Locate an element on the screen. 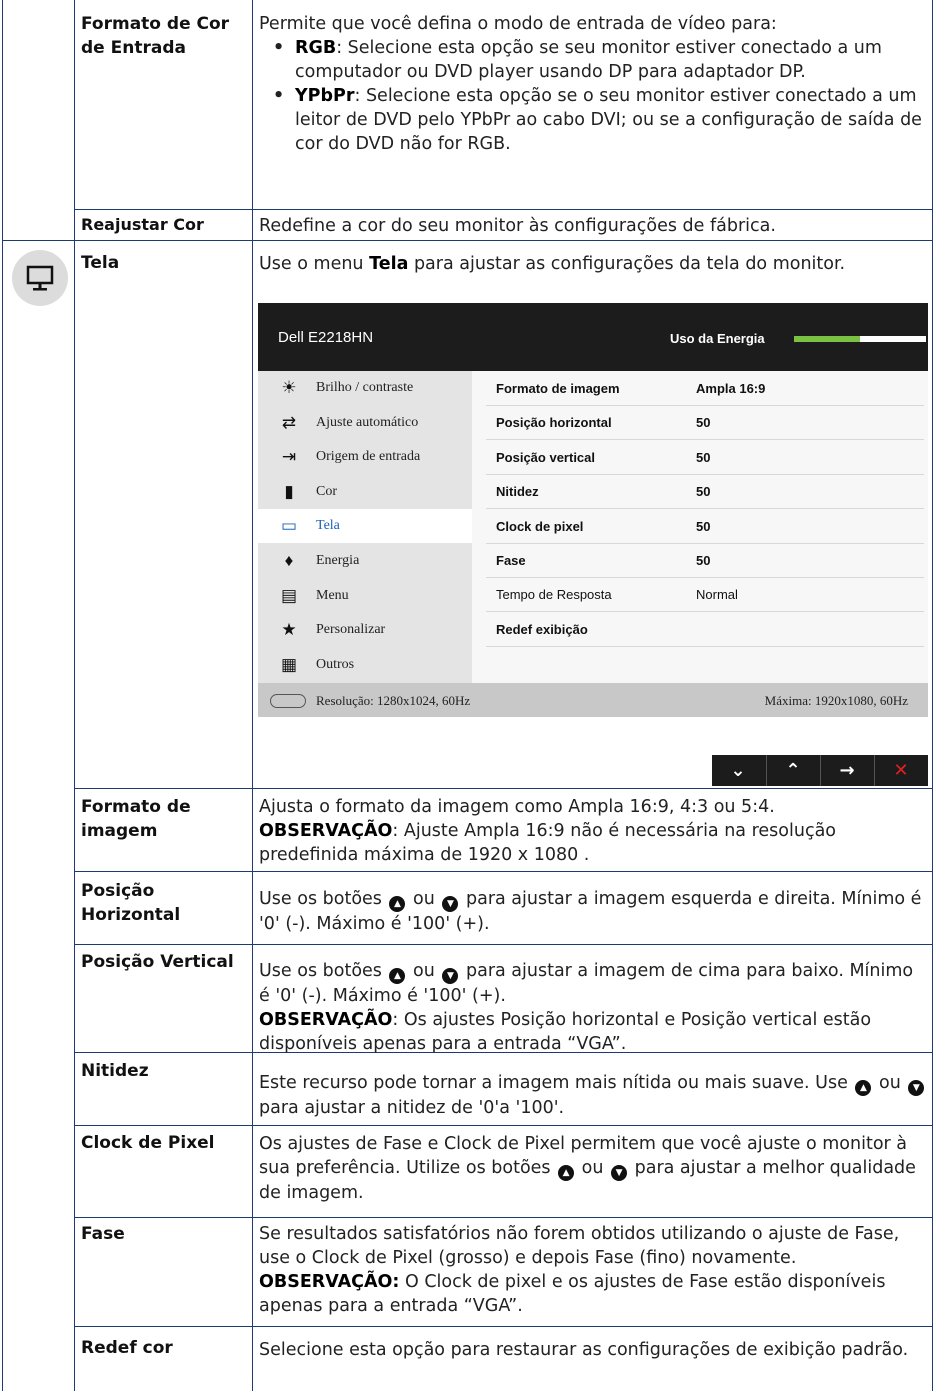 This screenshot has width=940, height=1391. term-nitidez: Nitidez is located at coordinates (115, 1071).